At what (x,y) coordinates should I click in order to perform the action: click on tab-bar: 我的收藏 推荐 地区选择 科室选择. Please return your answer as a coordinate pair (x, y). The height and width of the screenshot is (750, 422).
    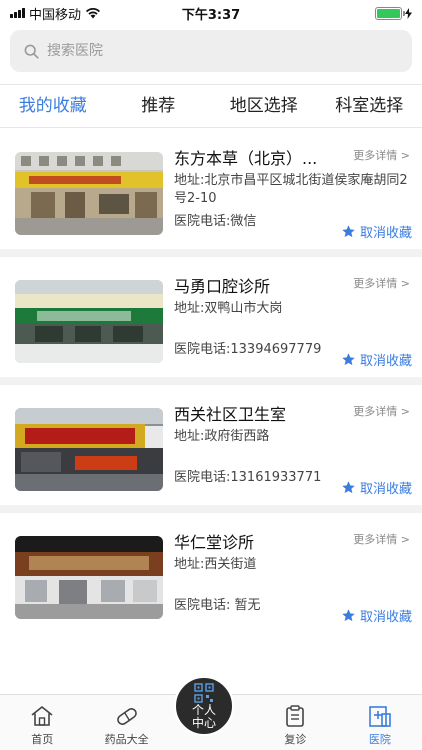
    Looking at the image, I should click on (211, 106).